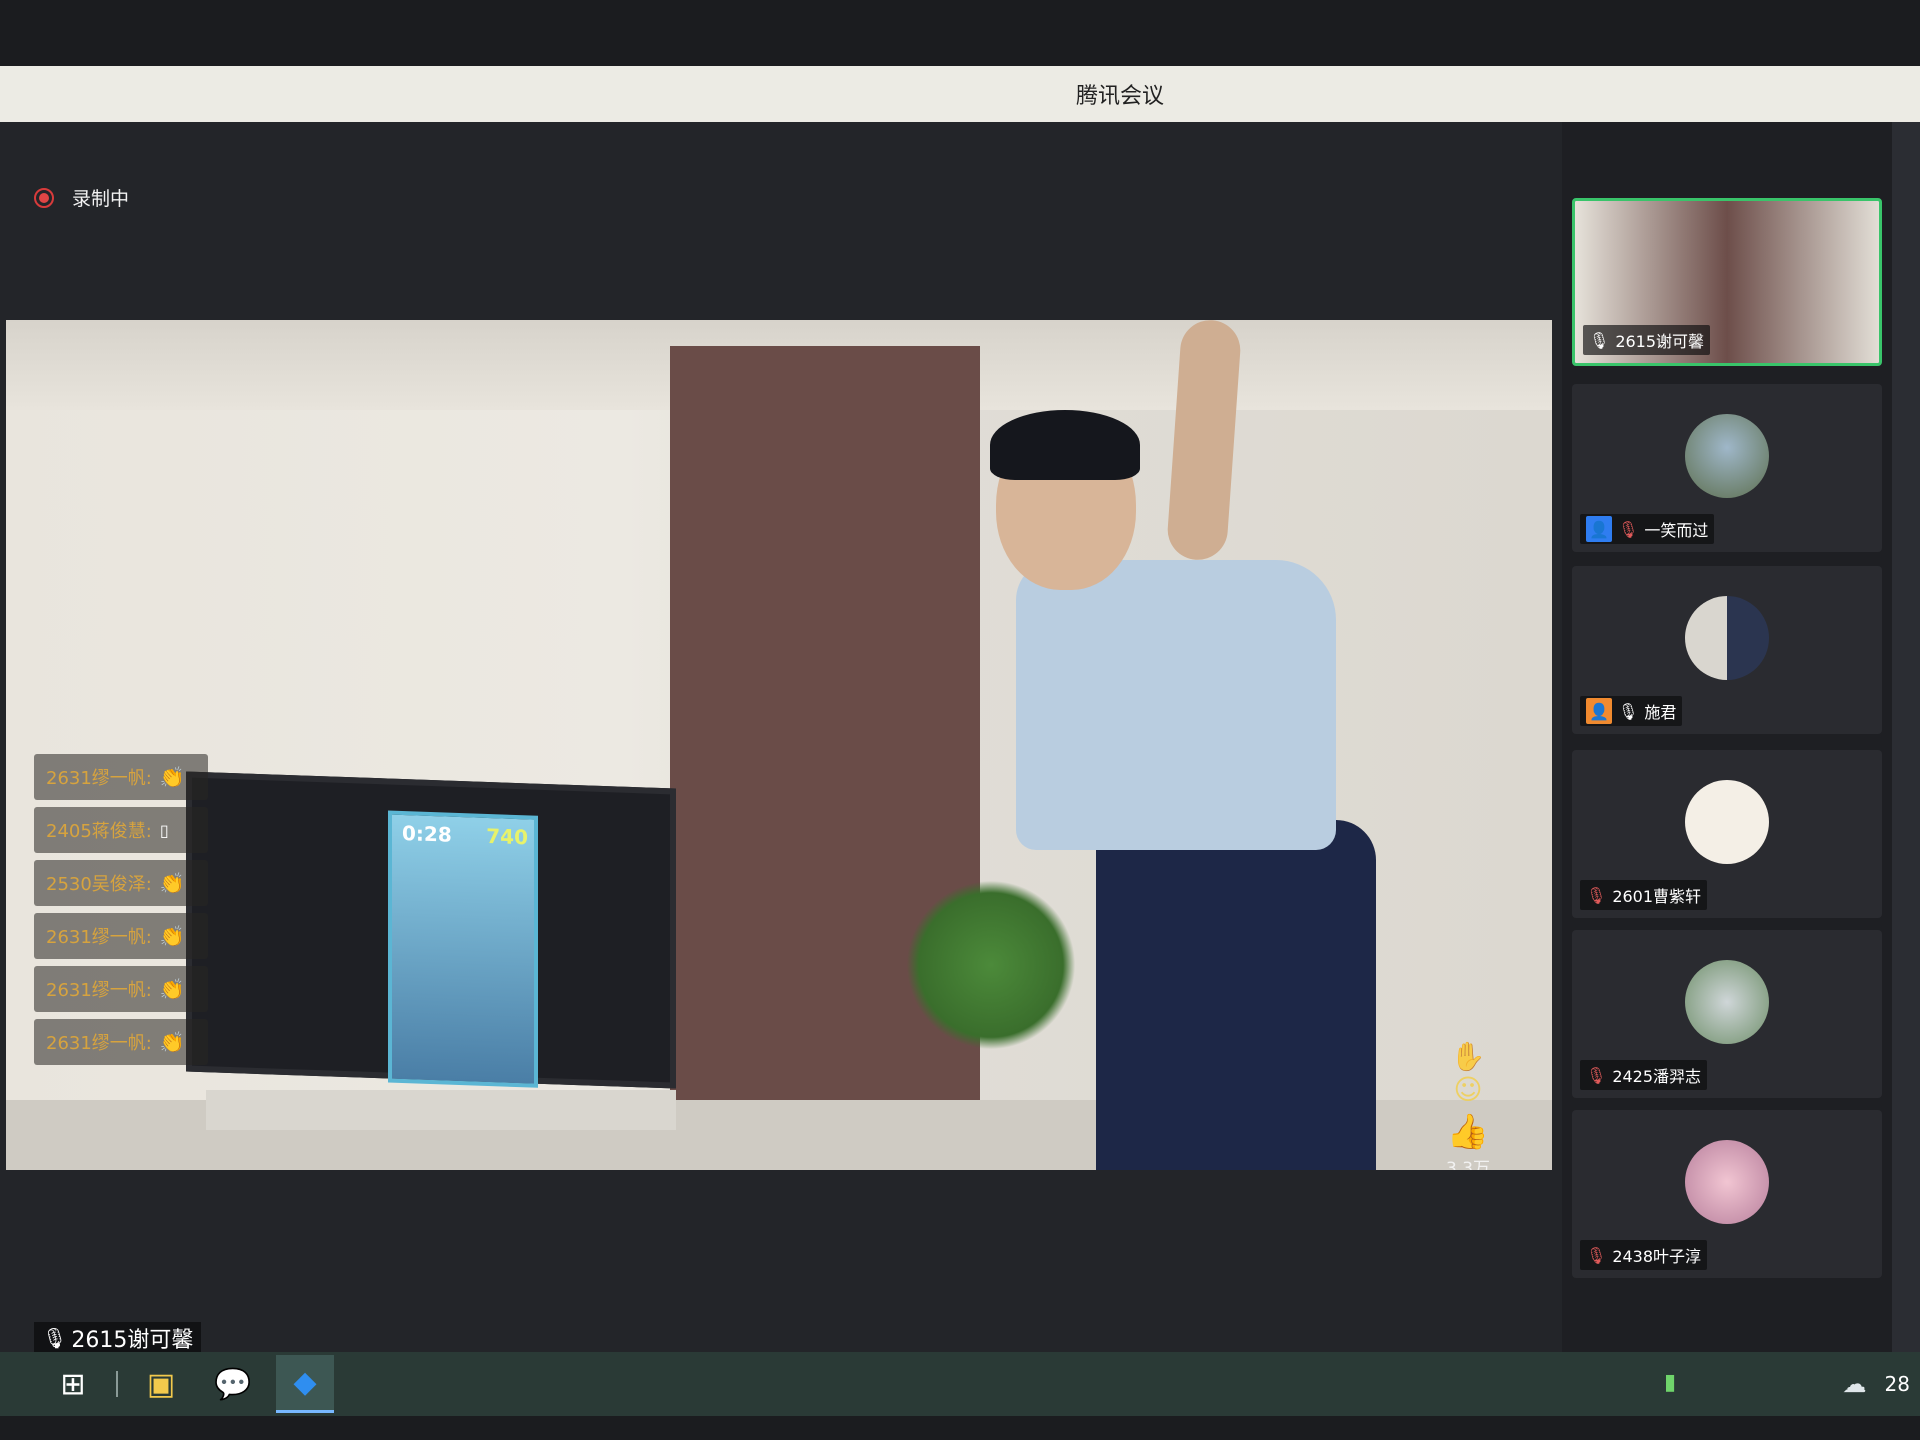 The height and width of the screenshot is (1440, 1920). Describe the element at coordinates (441, 1110) in the screenshot. I see `tv-cabinet` at that location.